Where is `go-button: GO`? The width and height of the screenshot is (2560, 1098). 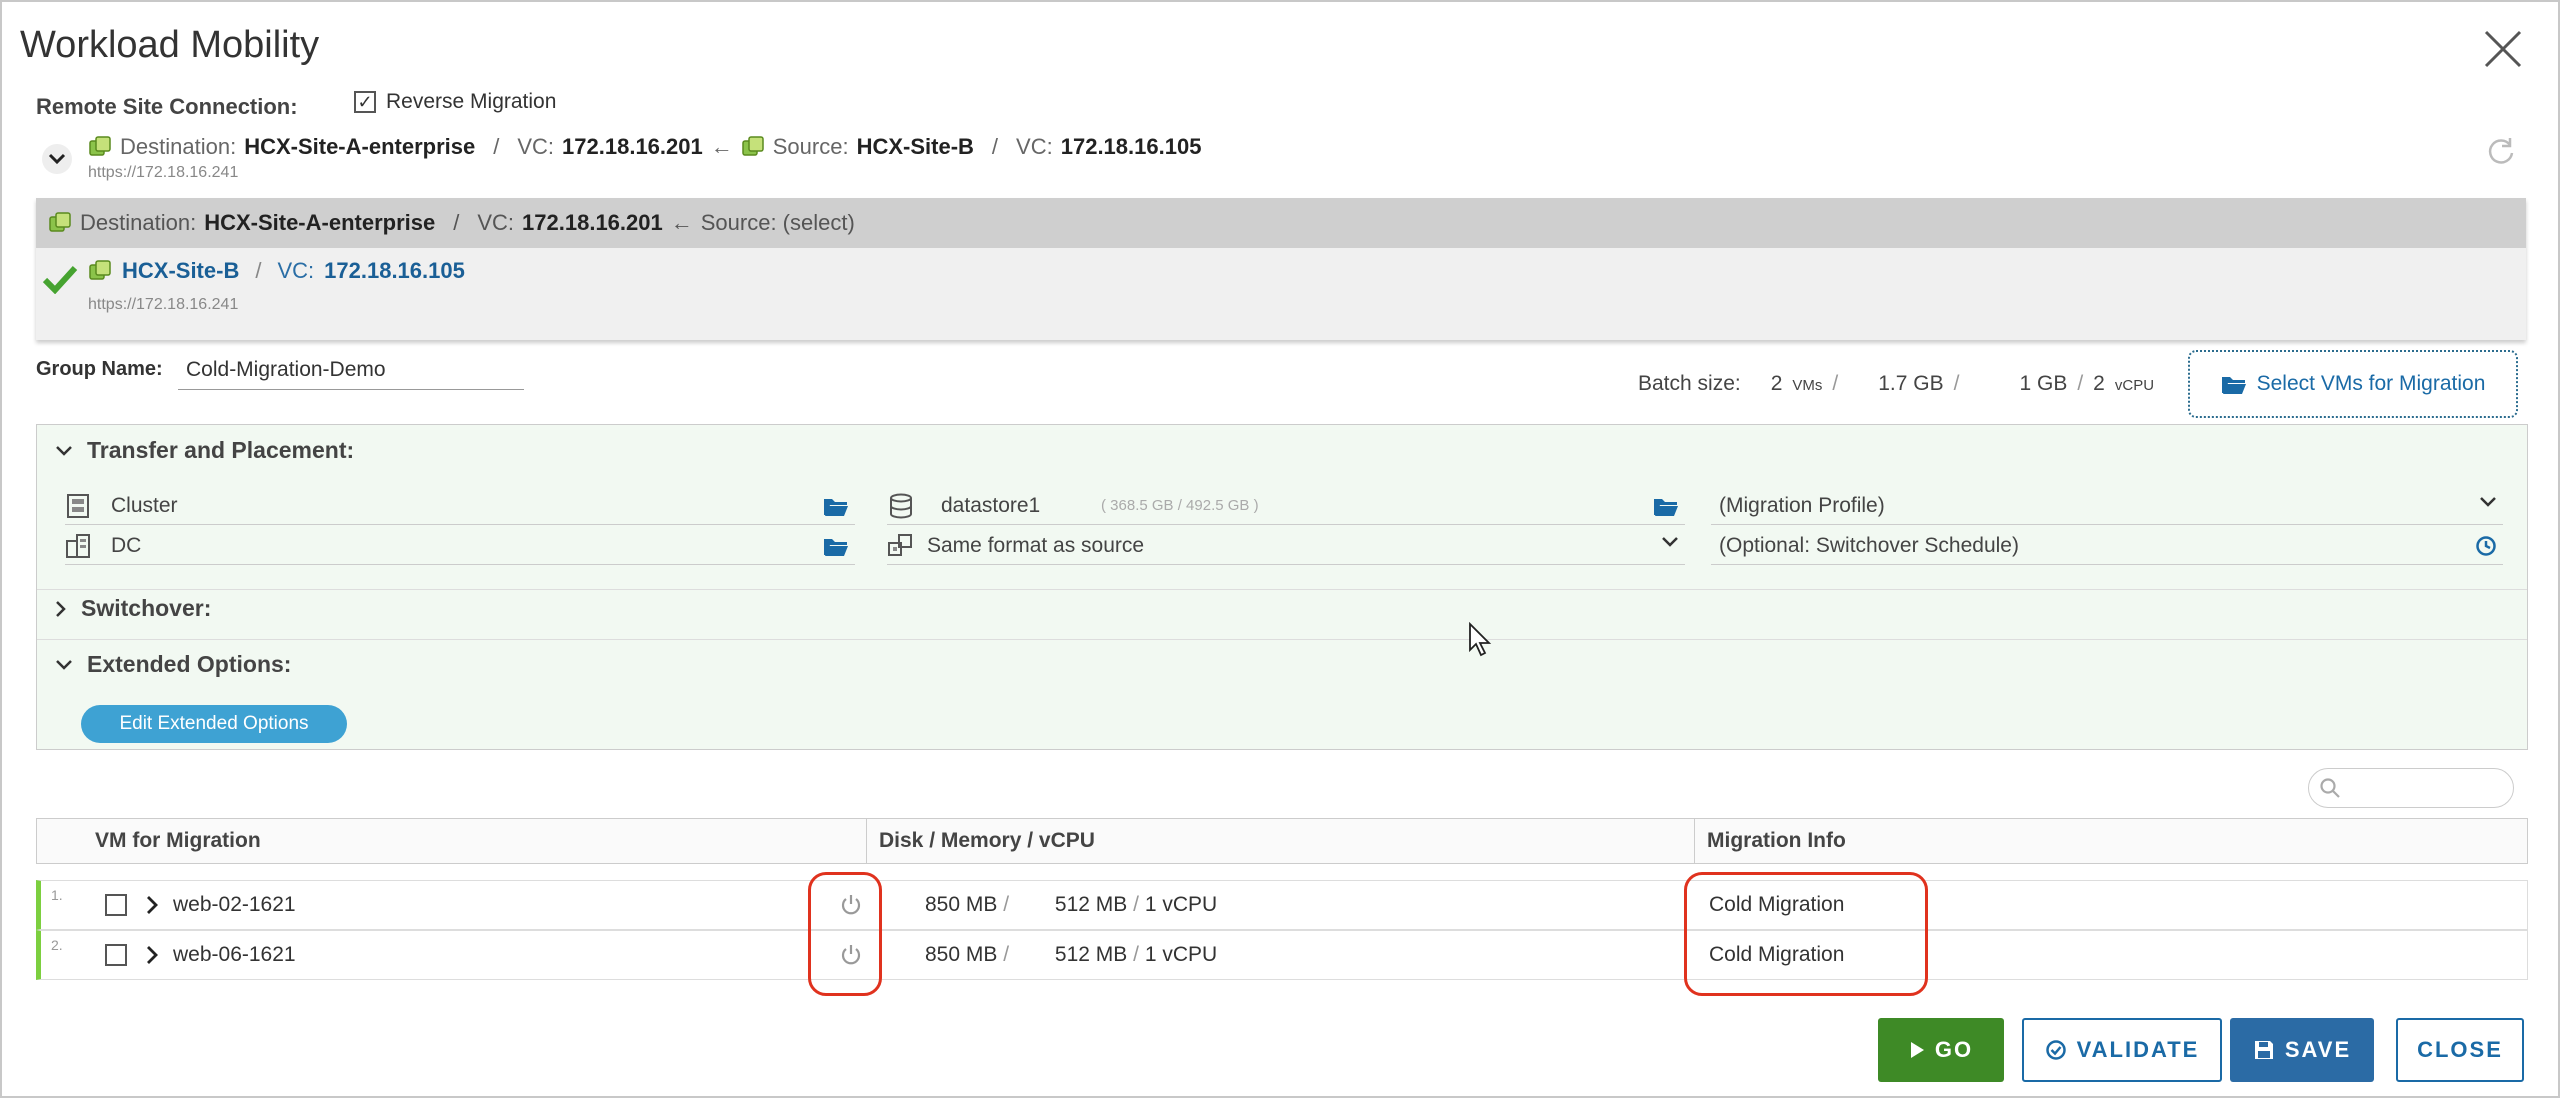
go-button: GO is located at coordinates (1941, 1050).